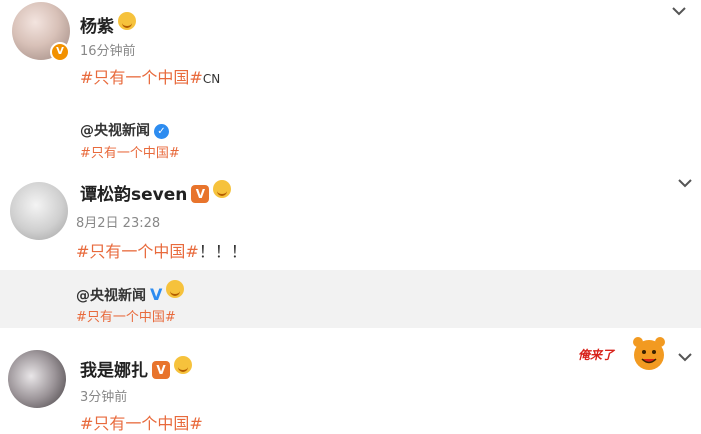  What do you see at coordinates (156, 192) in the screenshot?
I see `post-username: 谭松韵seven V` at bounding box center [156, 192].